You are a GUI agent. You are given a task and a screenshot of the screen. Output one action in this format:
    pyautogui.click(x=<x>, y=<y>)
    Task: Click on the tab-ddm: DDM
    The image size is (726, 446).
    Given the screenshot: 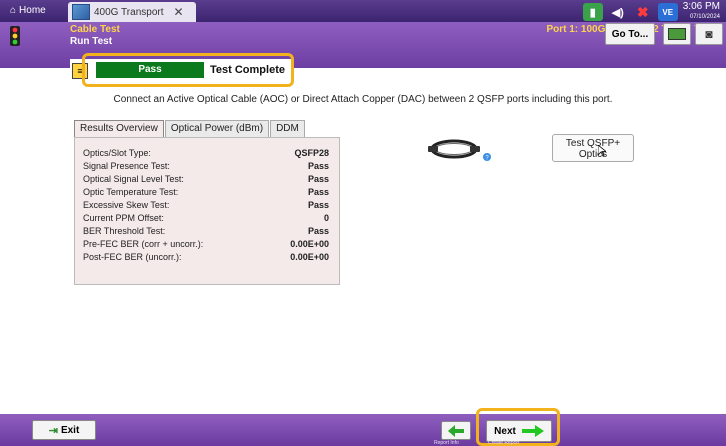 What is the action you would take?
    pyautogui.click(x=287, y=128)
    